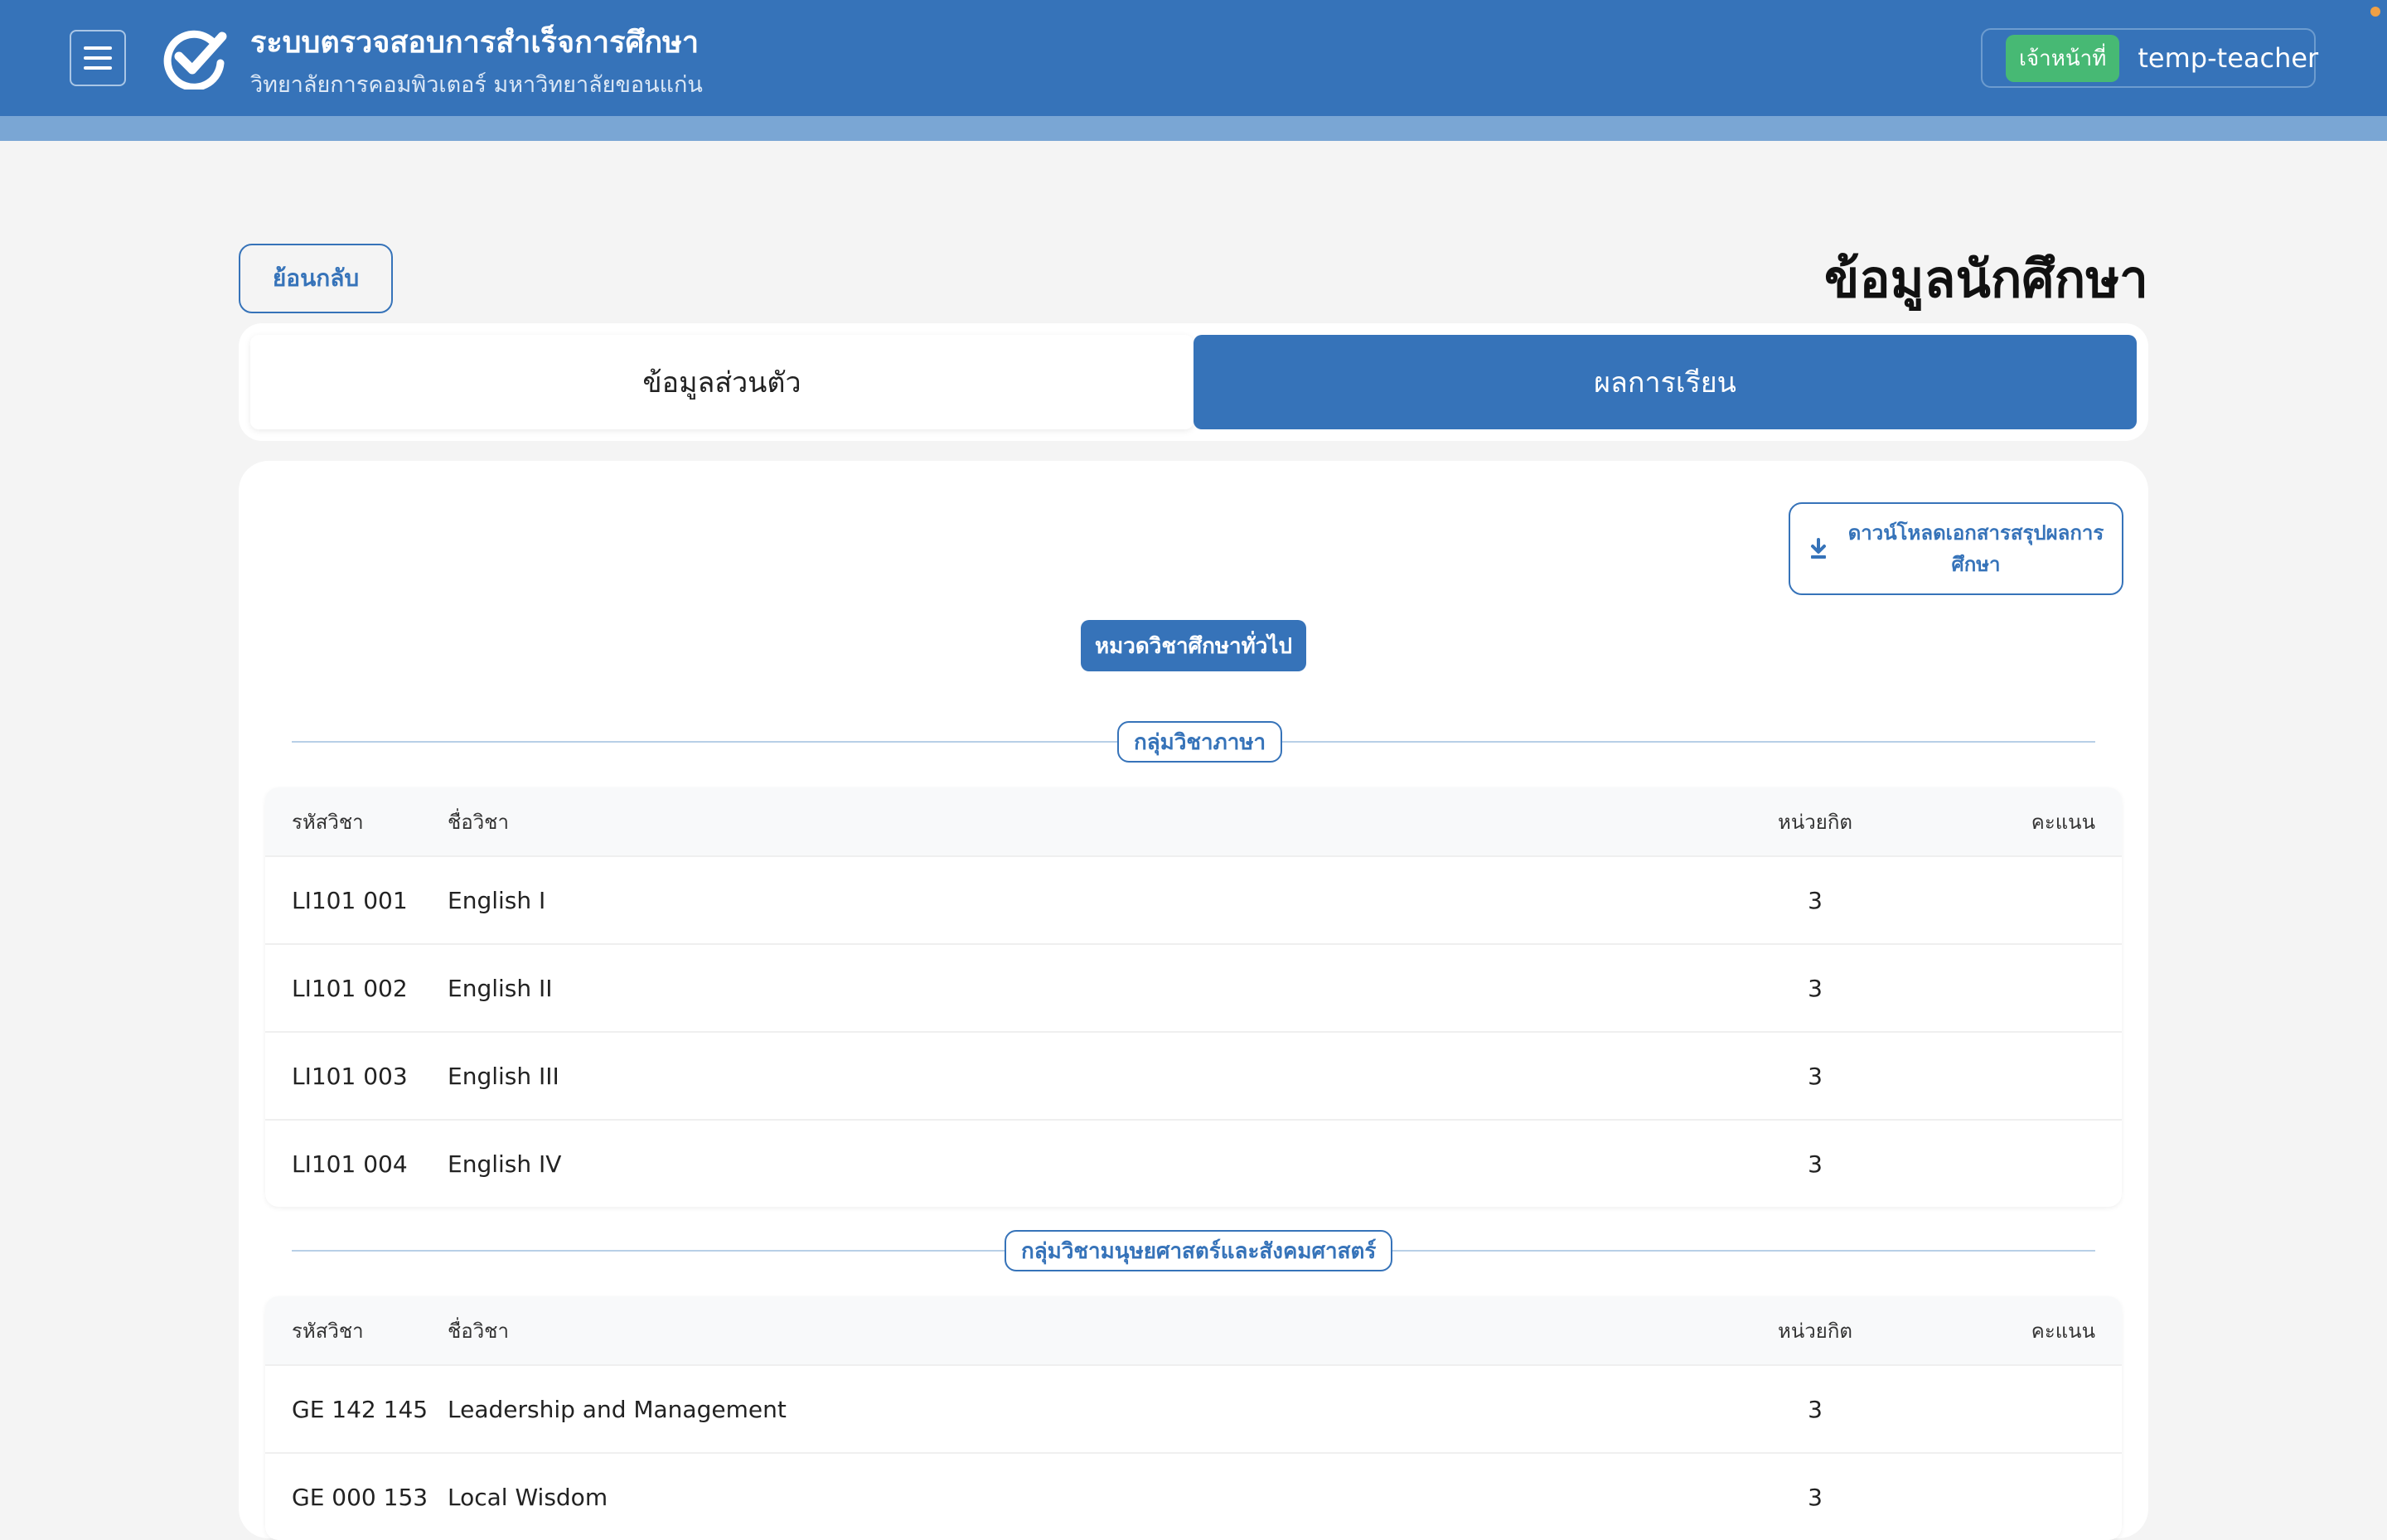  What do you see at coordinates (350, 1164) in the screenshot?
I see `course-code: LI101 004` at bounding box center [350, 1164].